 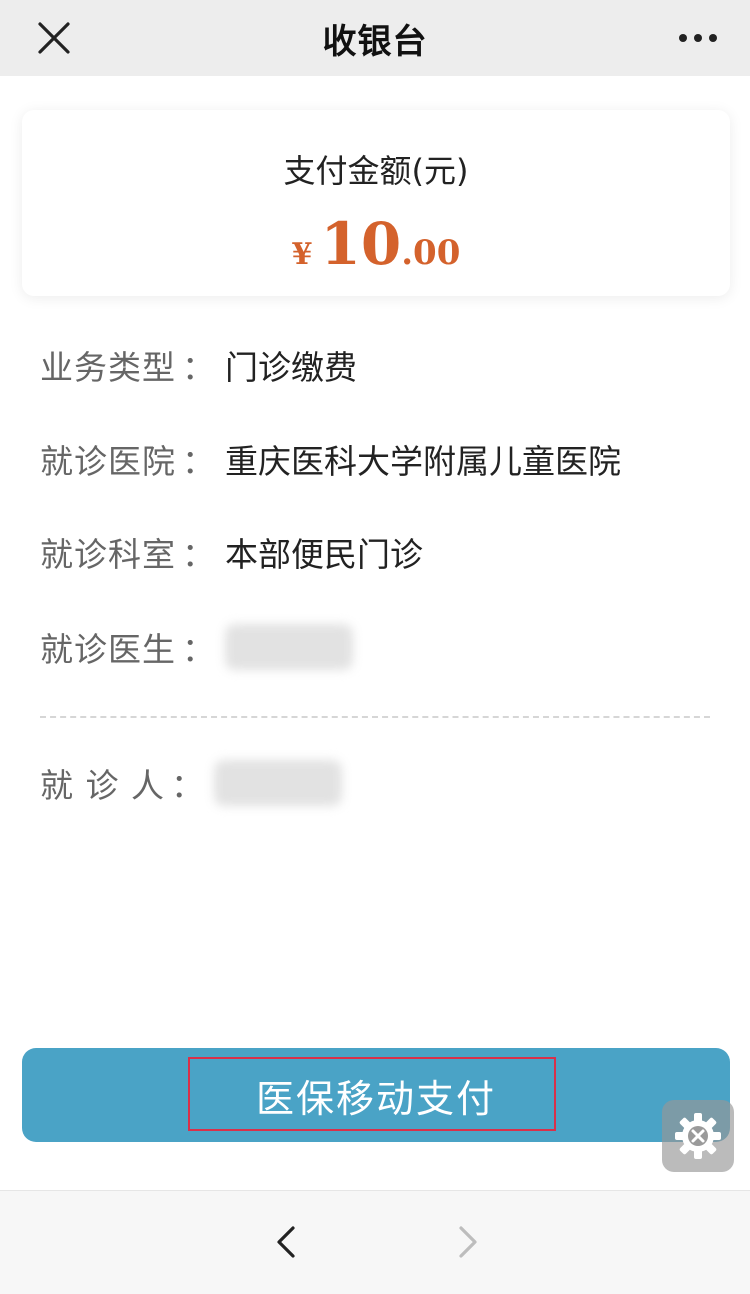 I want to click on amount-card: 支付金额(元) ¥10.00, so click(x=376, y=203).